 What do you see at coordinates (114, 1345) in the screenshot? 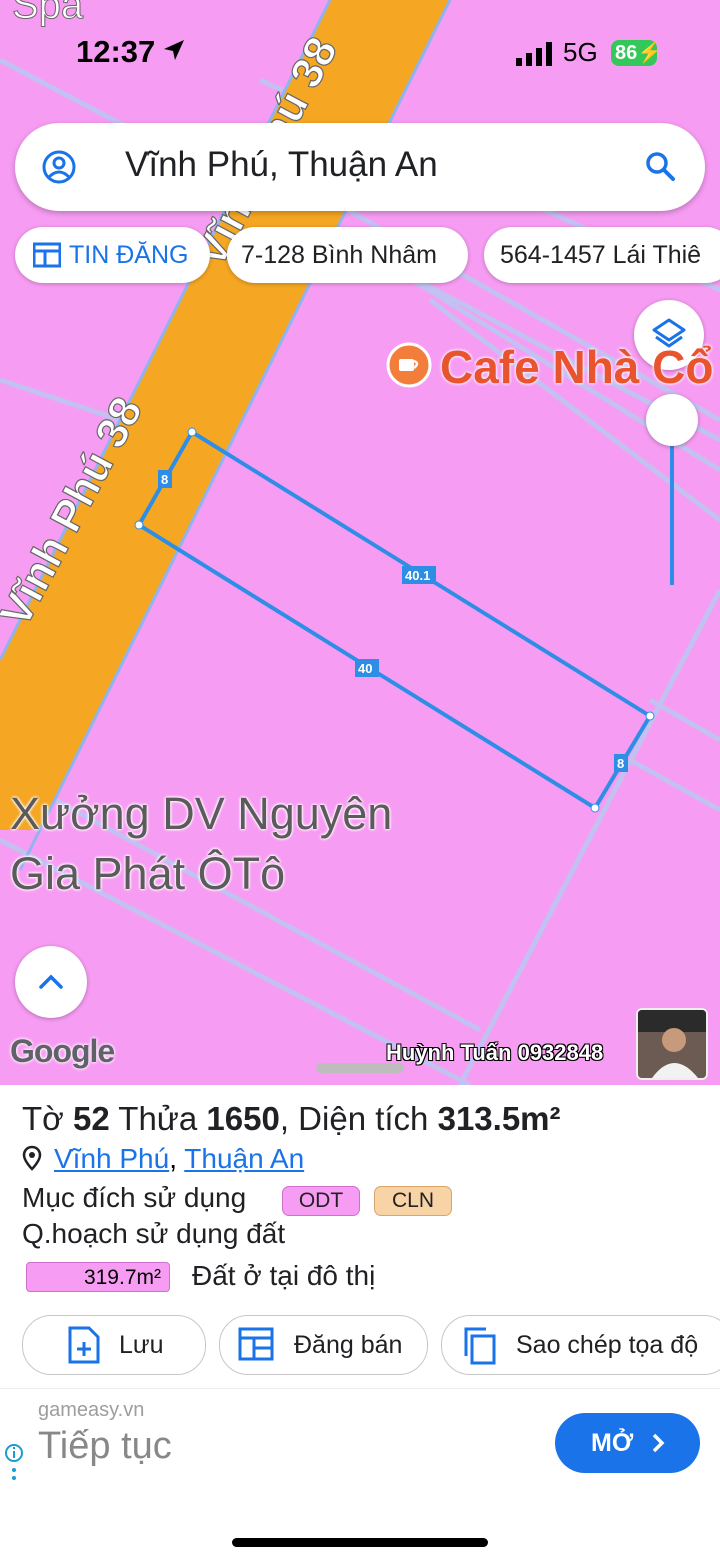
I see `save-button: Lưu` at bounding box center [114, 1345].